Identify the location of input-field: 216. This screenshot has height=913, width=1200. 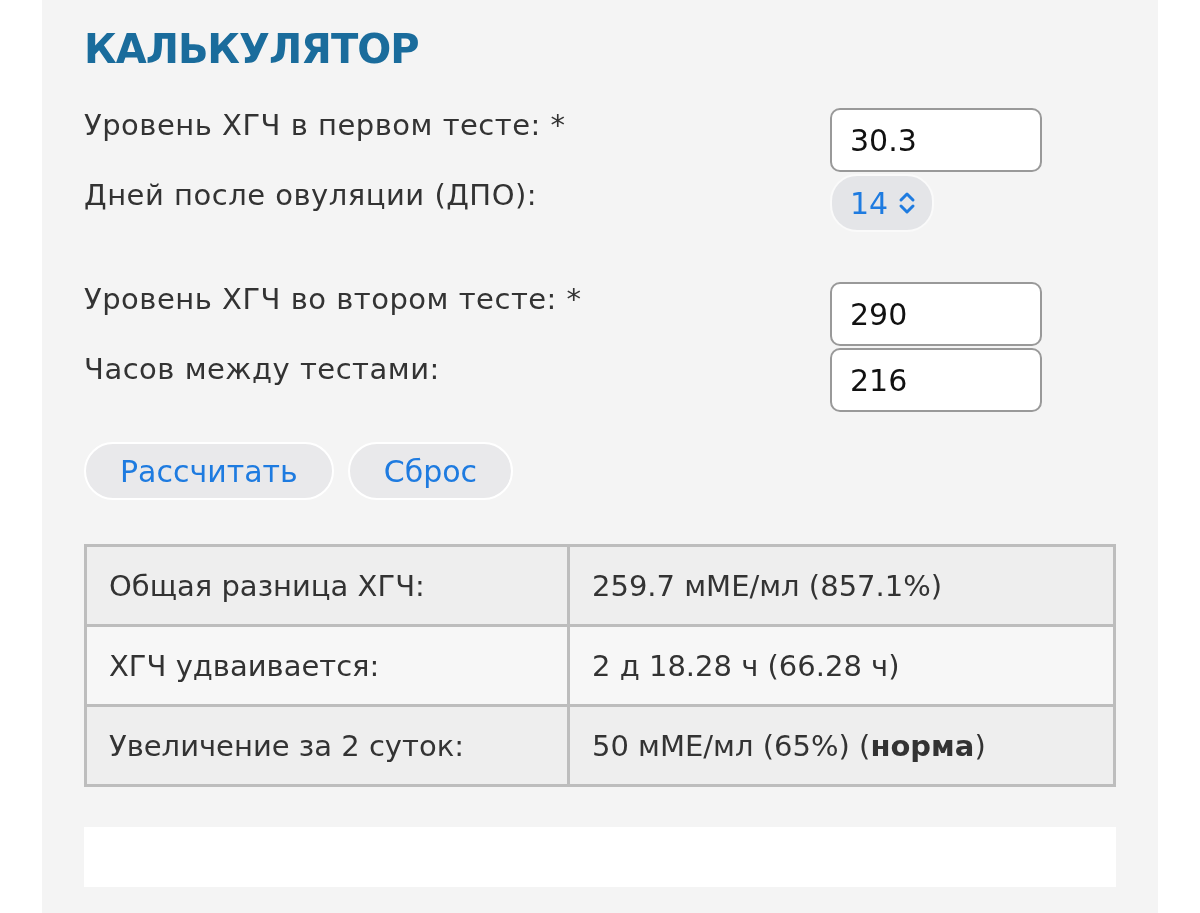
(936, 380).